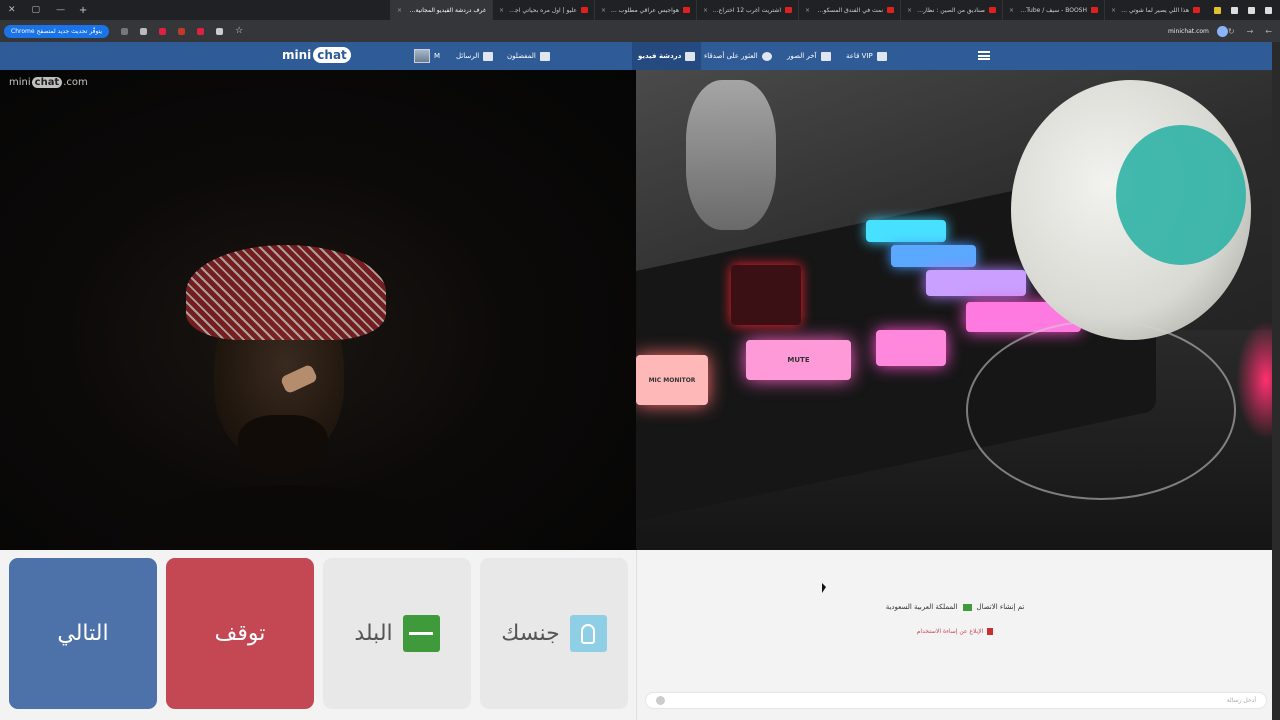 The image size is (1280, 720). I want to click on nav-vip: VIP قاعة, so click(866, 56).